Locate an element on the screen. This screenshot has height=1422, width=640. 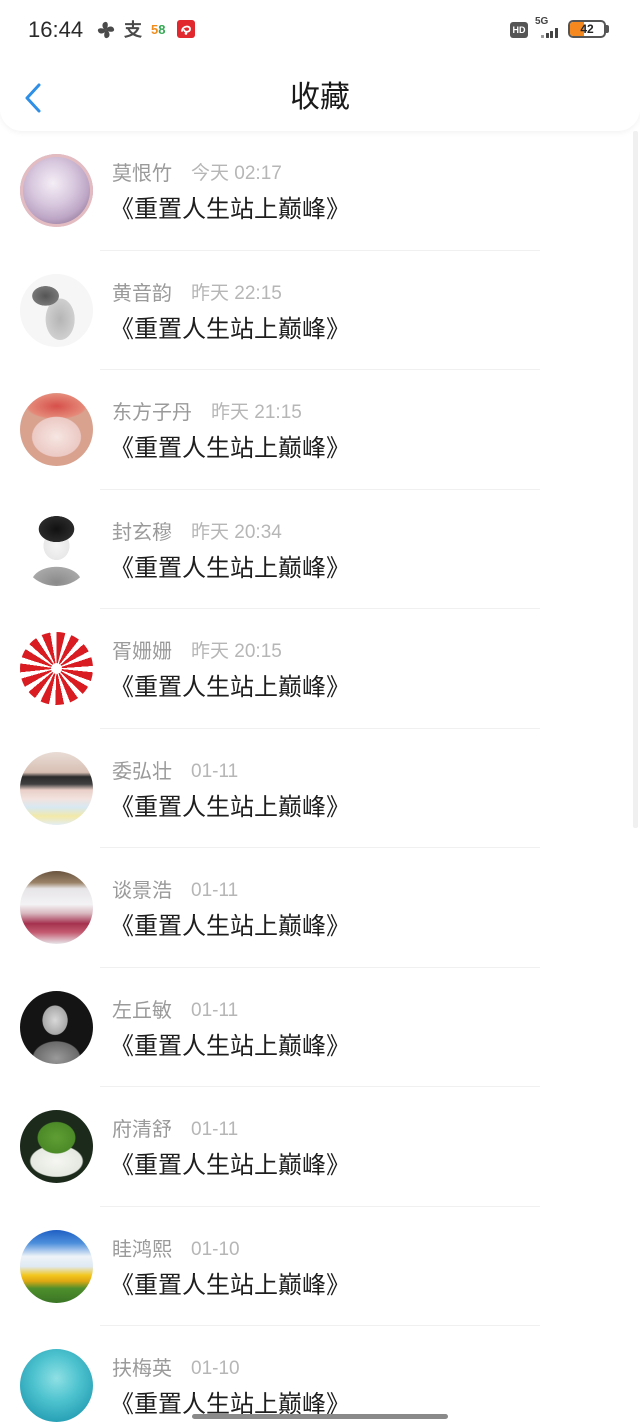
battery-level: 42 is located at coordinates (587, 29).